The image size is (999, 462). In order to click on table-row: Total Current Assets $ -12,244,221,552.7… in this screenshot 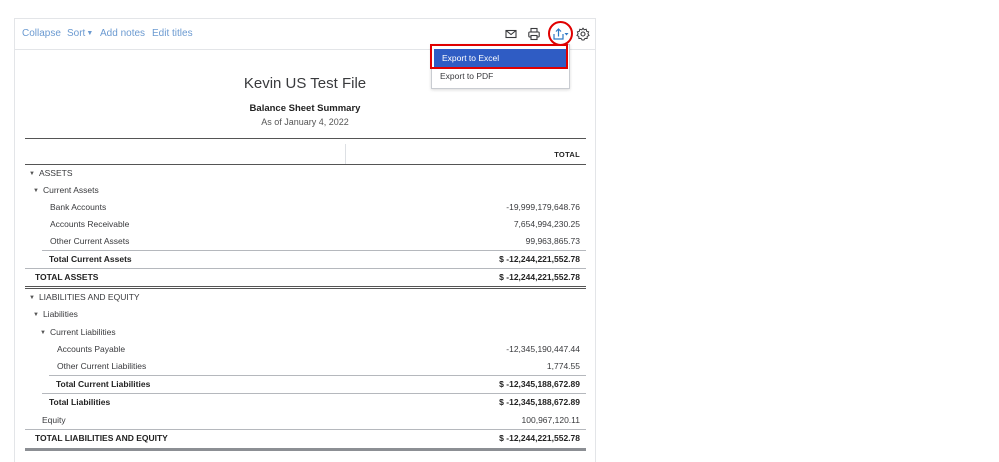, I will do `click(305, 259)`.